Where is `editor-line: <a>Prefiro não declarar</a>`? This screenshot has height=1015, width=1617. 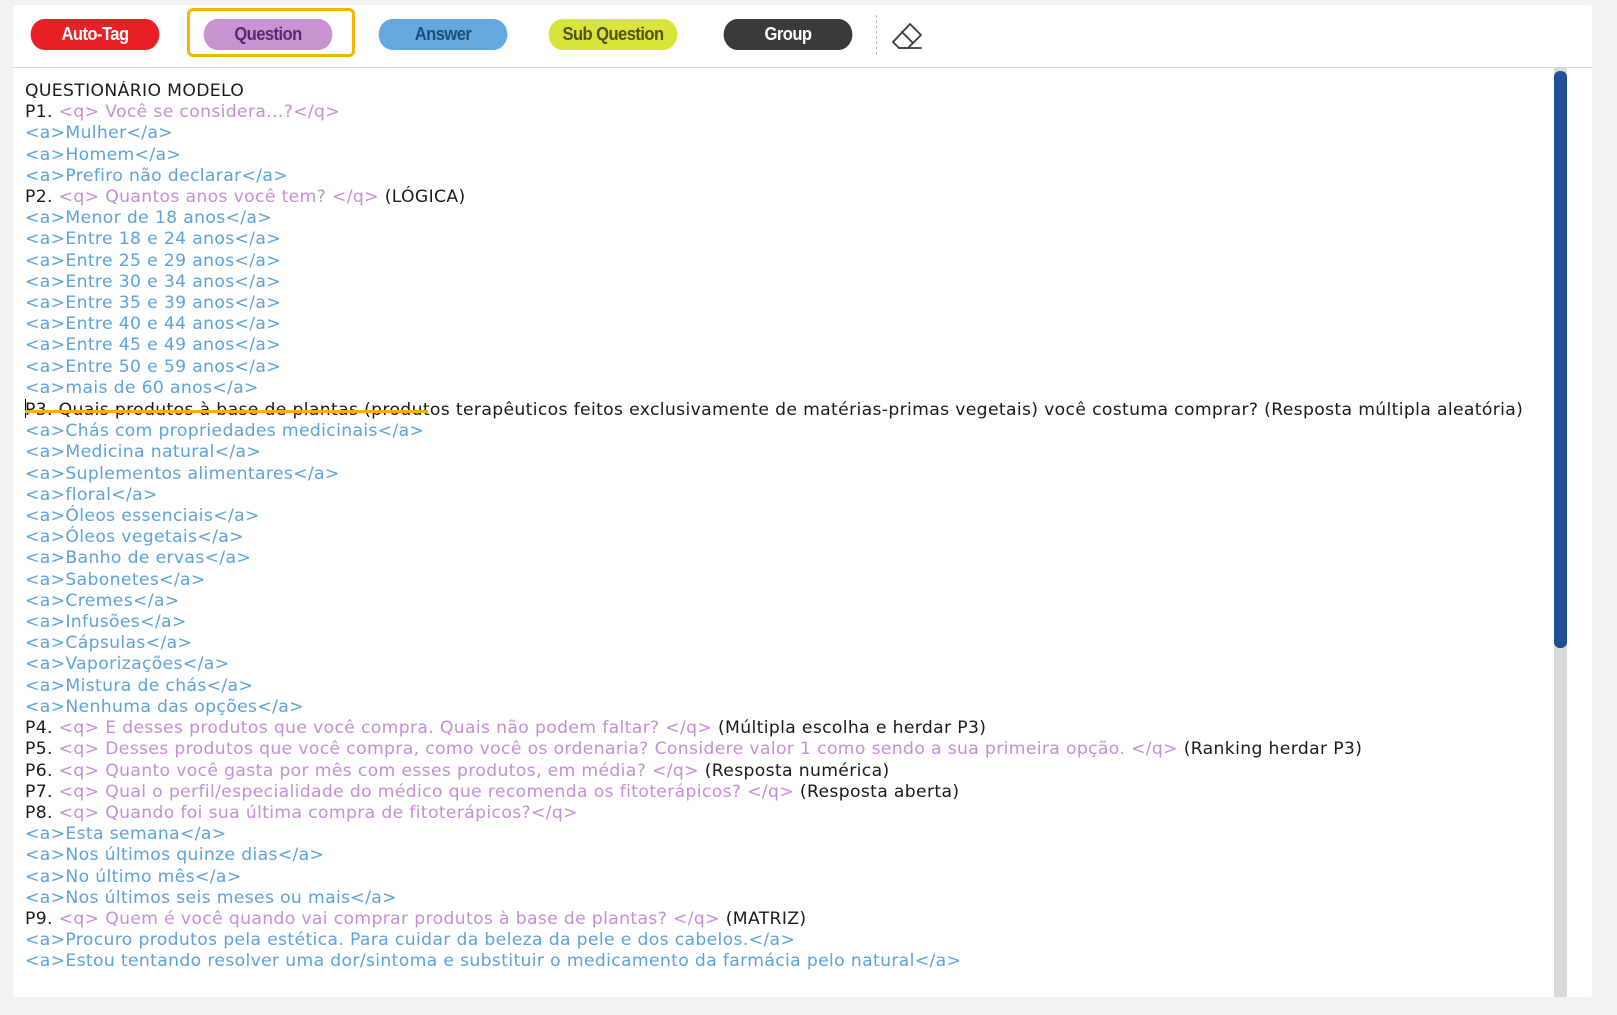
editor-line: <a>Prefiro não declarar</a> is located at coordinates (787, 176).